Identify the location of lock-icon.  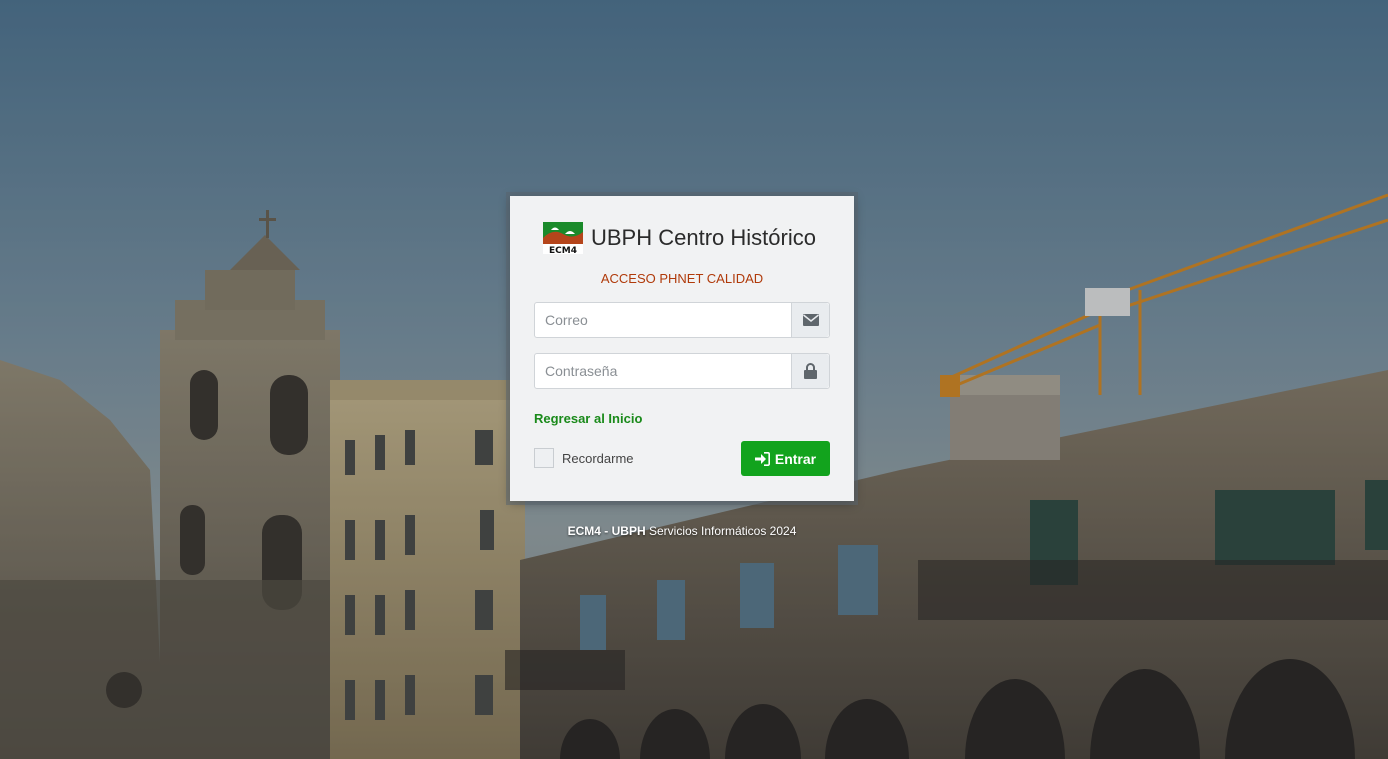
(810, 371).